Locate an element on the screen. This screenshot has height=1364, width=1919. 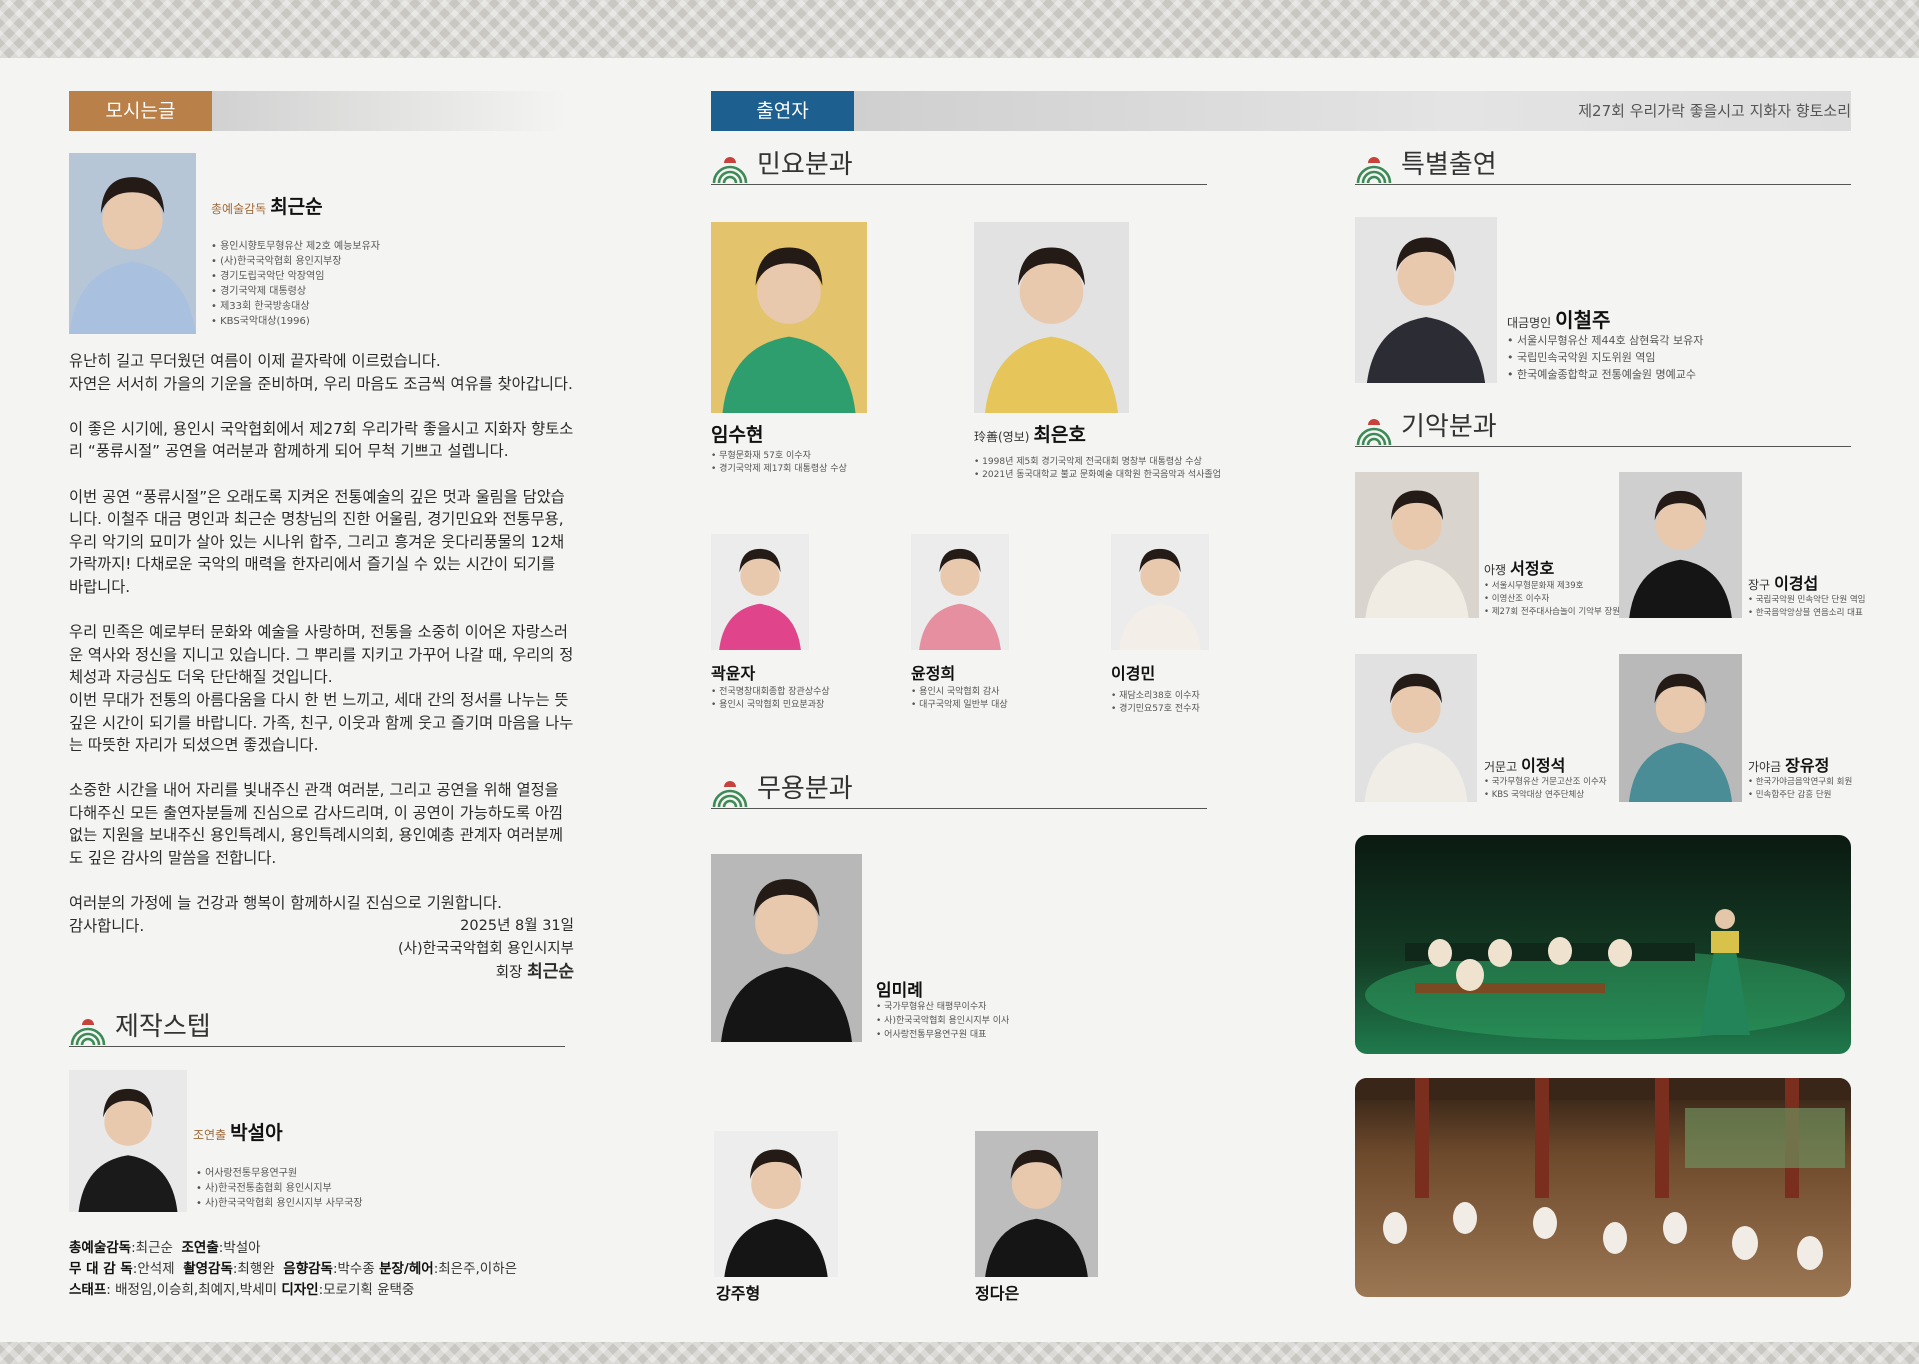
director-caption: 총예술감독 최근순 is located at coordinates (267, 205).